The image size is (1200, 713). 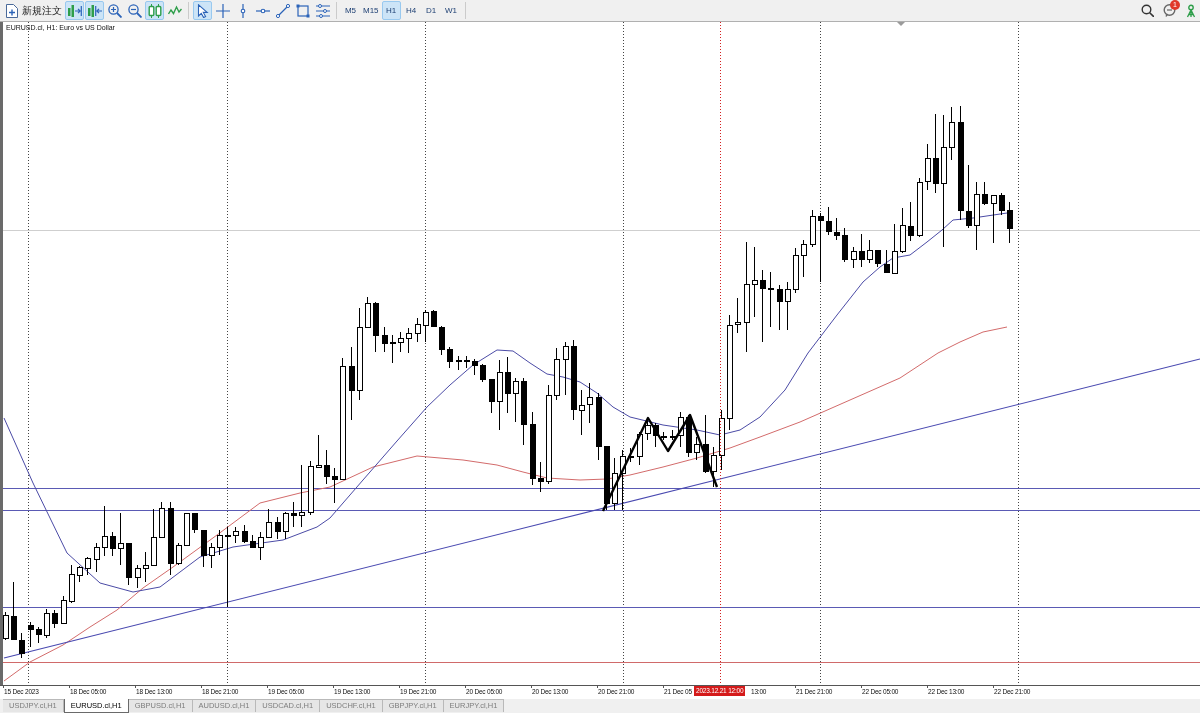 What do you see at coordinates (350, 10) in the screenshot?
I see `timeframe-button: M5` at bounding box center [350, 10].